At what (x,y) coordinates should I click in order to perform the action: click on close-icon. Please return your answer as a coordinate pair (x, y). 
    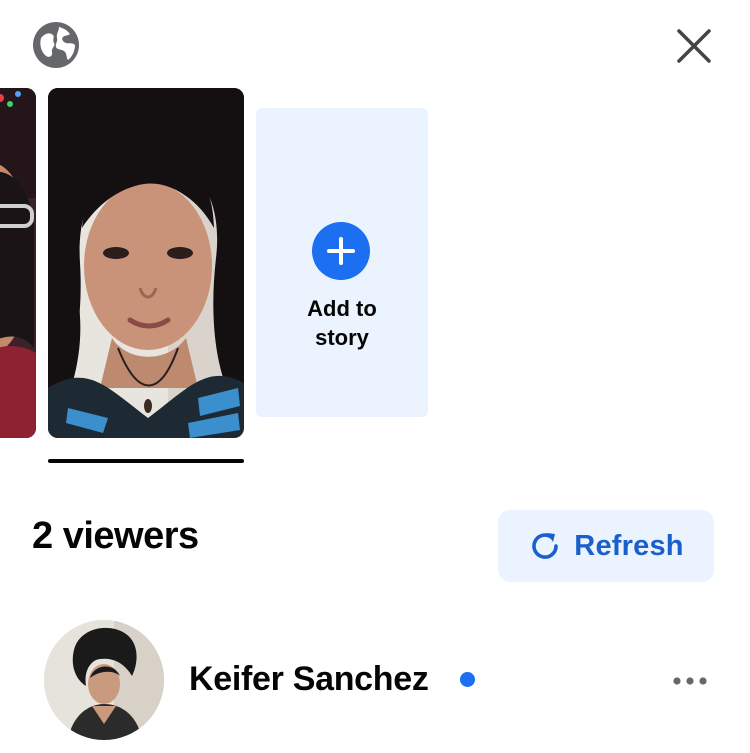
    Looking at the image, I should click on (694, 46).